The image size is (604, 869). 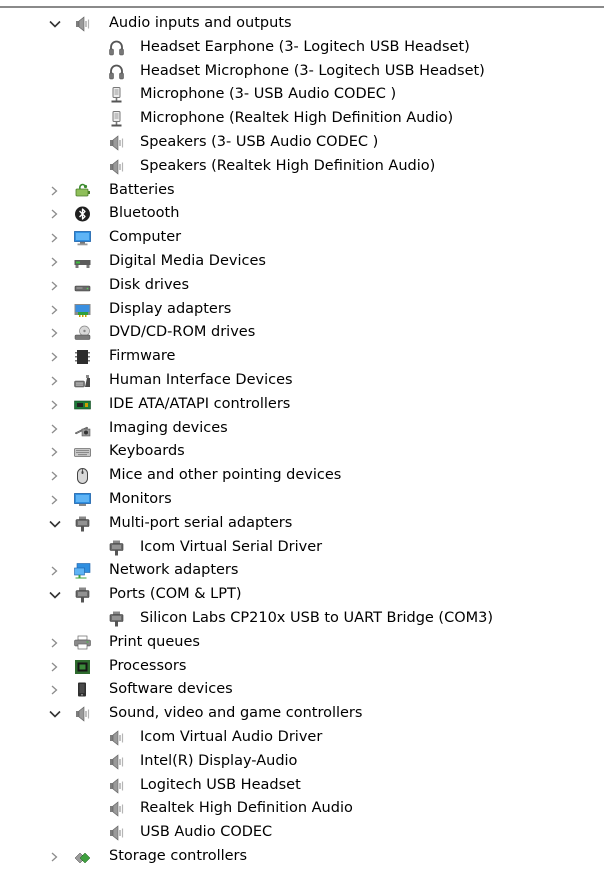 I want to click on tree-item-label: Icom Virtual Audio Driver, so click(x=231, y=736).